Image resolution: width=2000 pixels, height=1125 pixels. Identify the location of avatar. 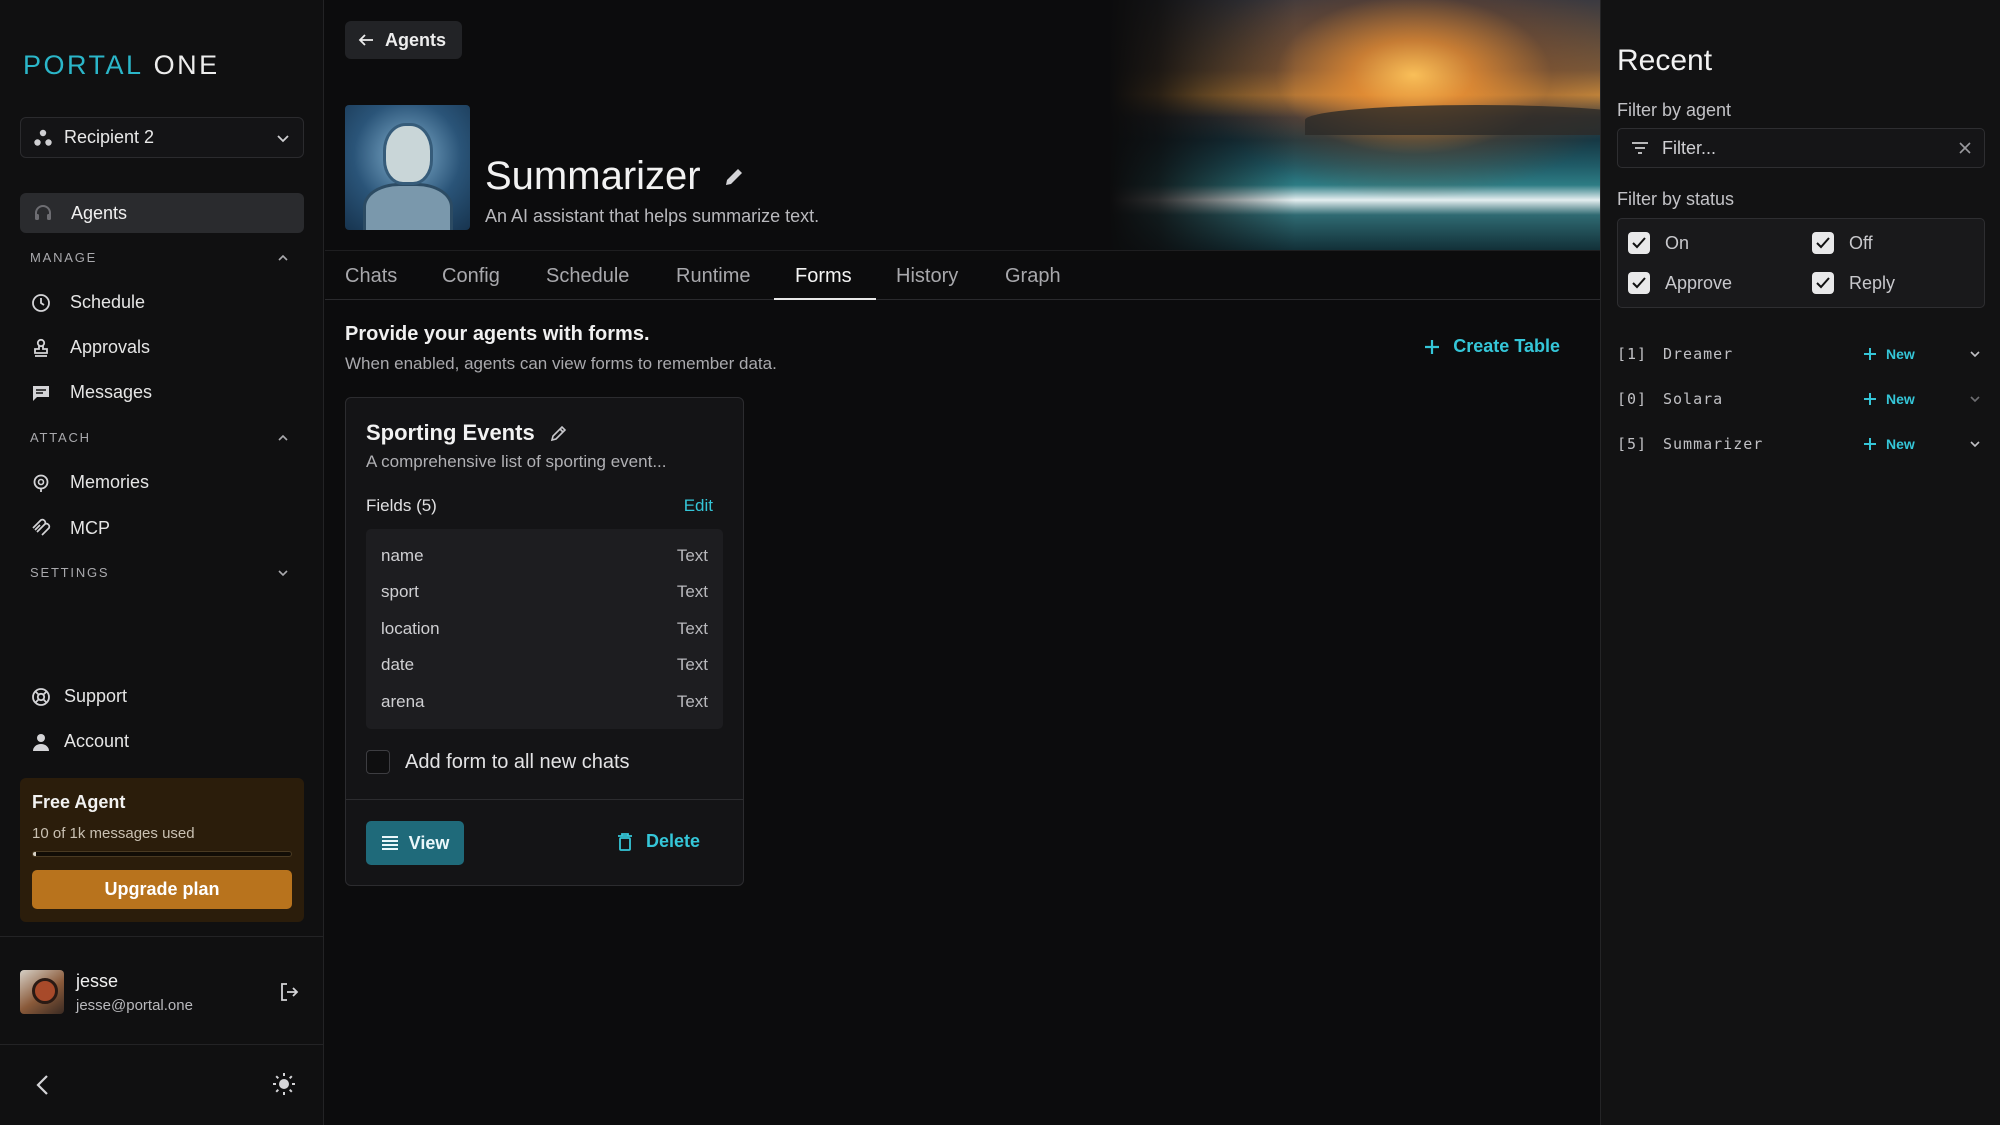
(42, 992).